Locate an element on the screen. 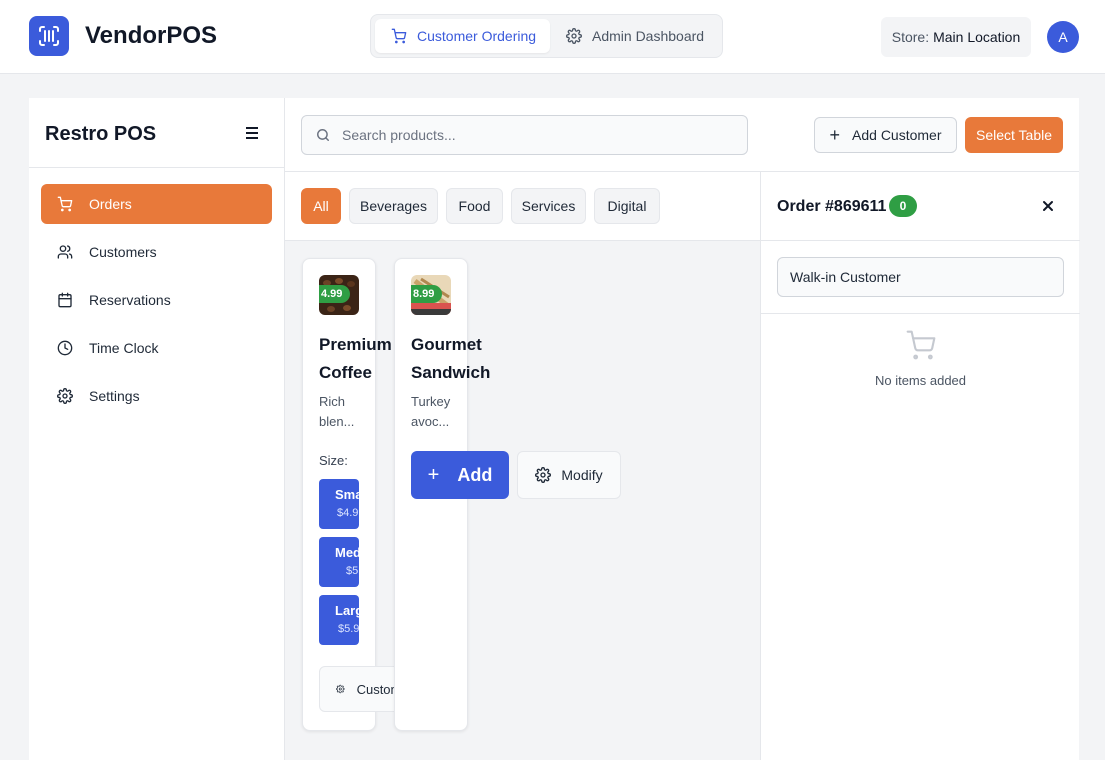 This screenshot has height=760, width=1105. sidebar-header: Restro POS is located at coordinates (156, 133).